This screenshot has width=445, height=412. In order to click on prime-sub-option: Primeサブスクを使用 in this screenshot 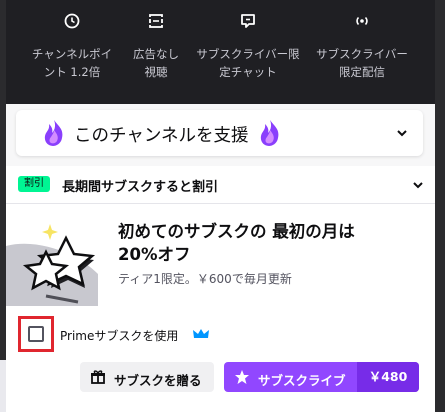, I will do `click(168, 334)`.